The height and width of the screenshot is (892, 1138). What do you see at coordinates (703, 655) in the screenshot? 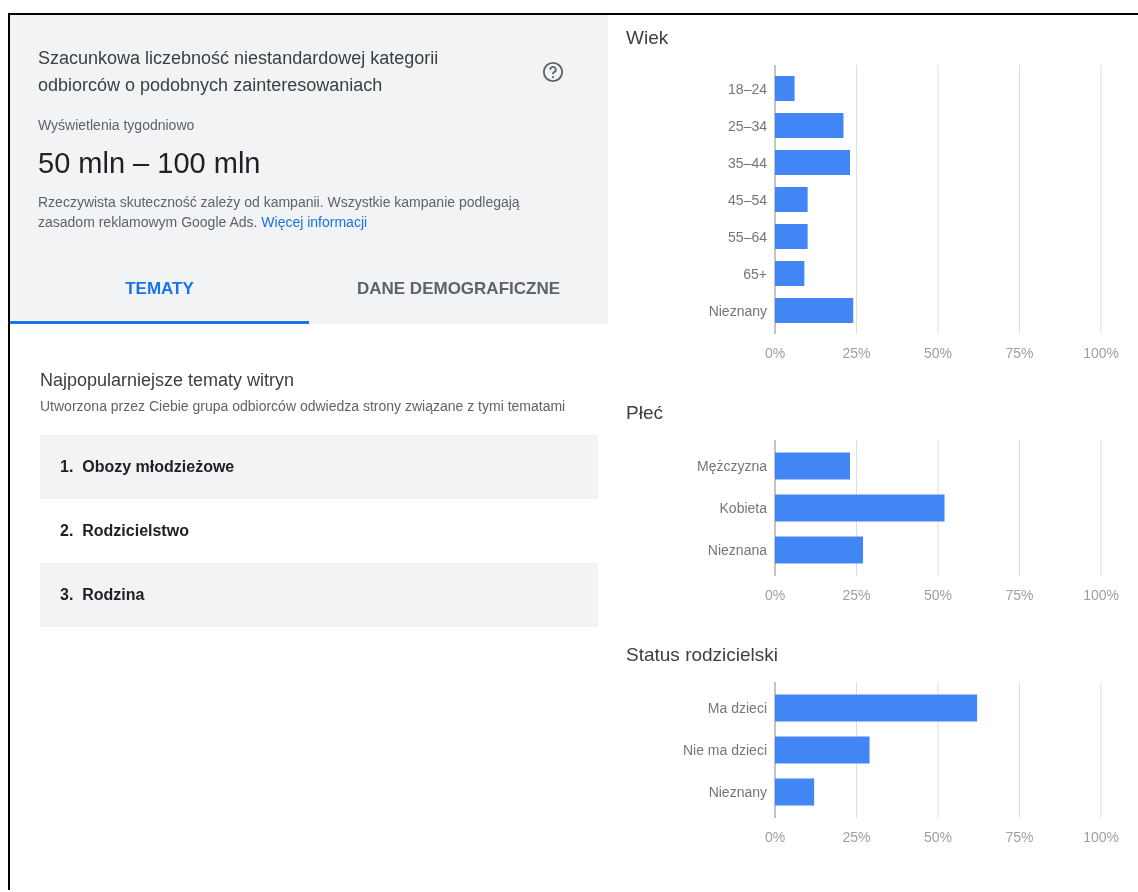
I see `chart-title: Status rodzicielski` at bounding box center [703, 655].